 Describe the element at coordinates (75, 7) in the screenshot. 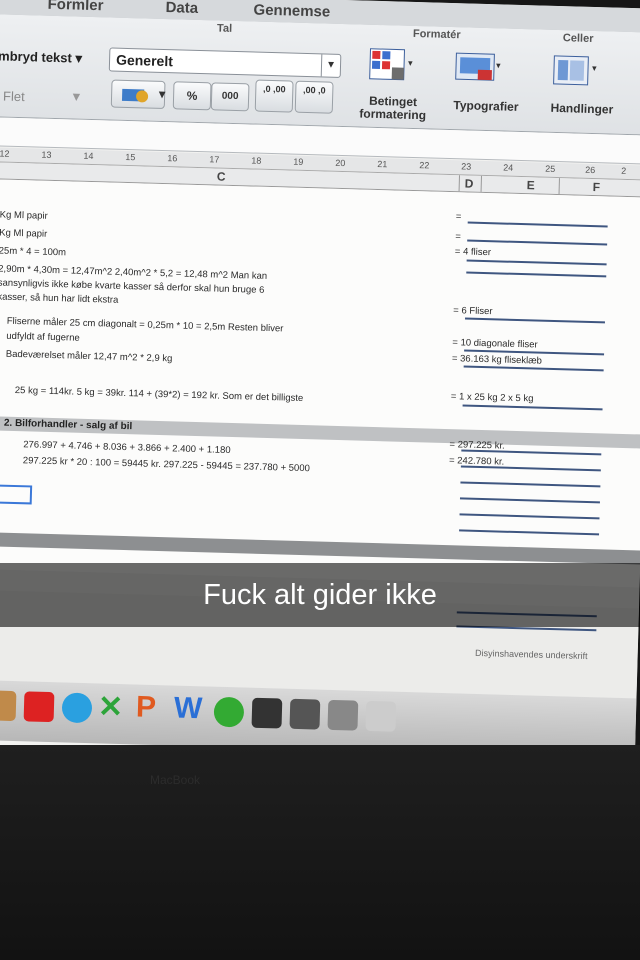

I see `tab-formler: Formler` at that location.